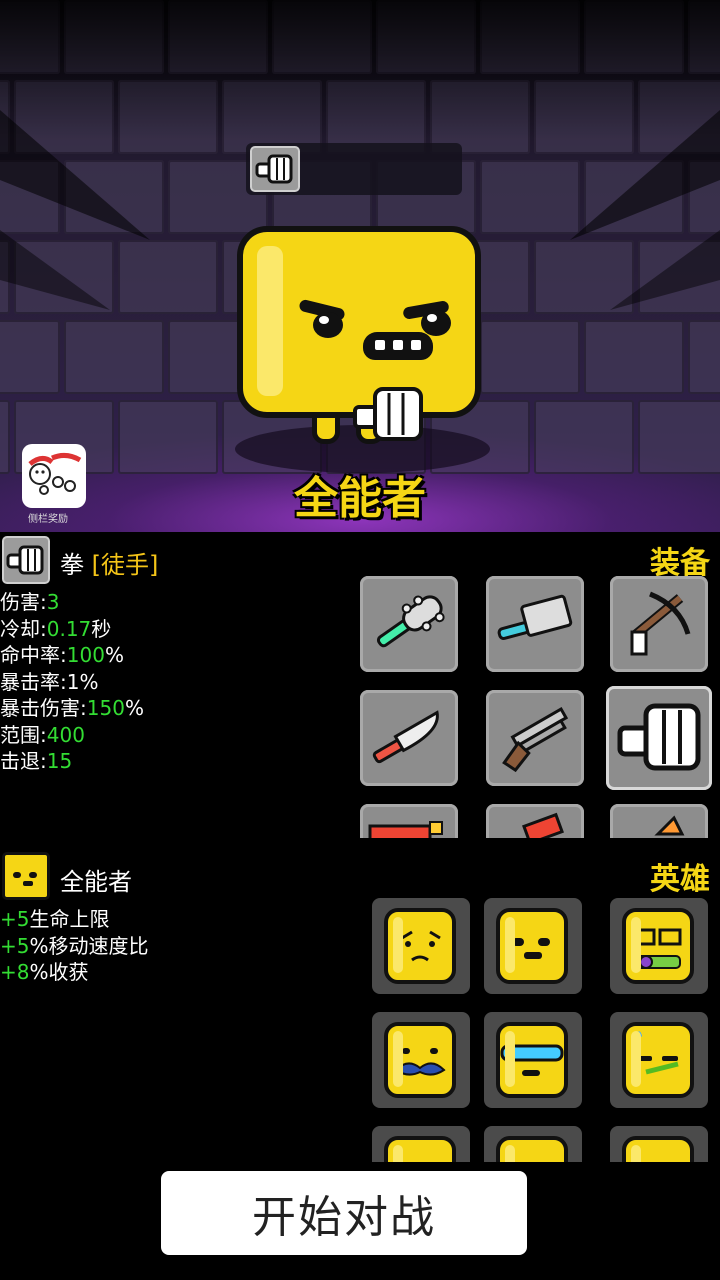 This screenshot has height=1280, width=720. Describe the element at coordinates (421, 1060) in the screenshot. I see `mustache-hero-icon` at that location.